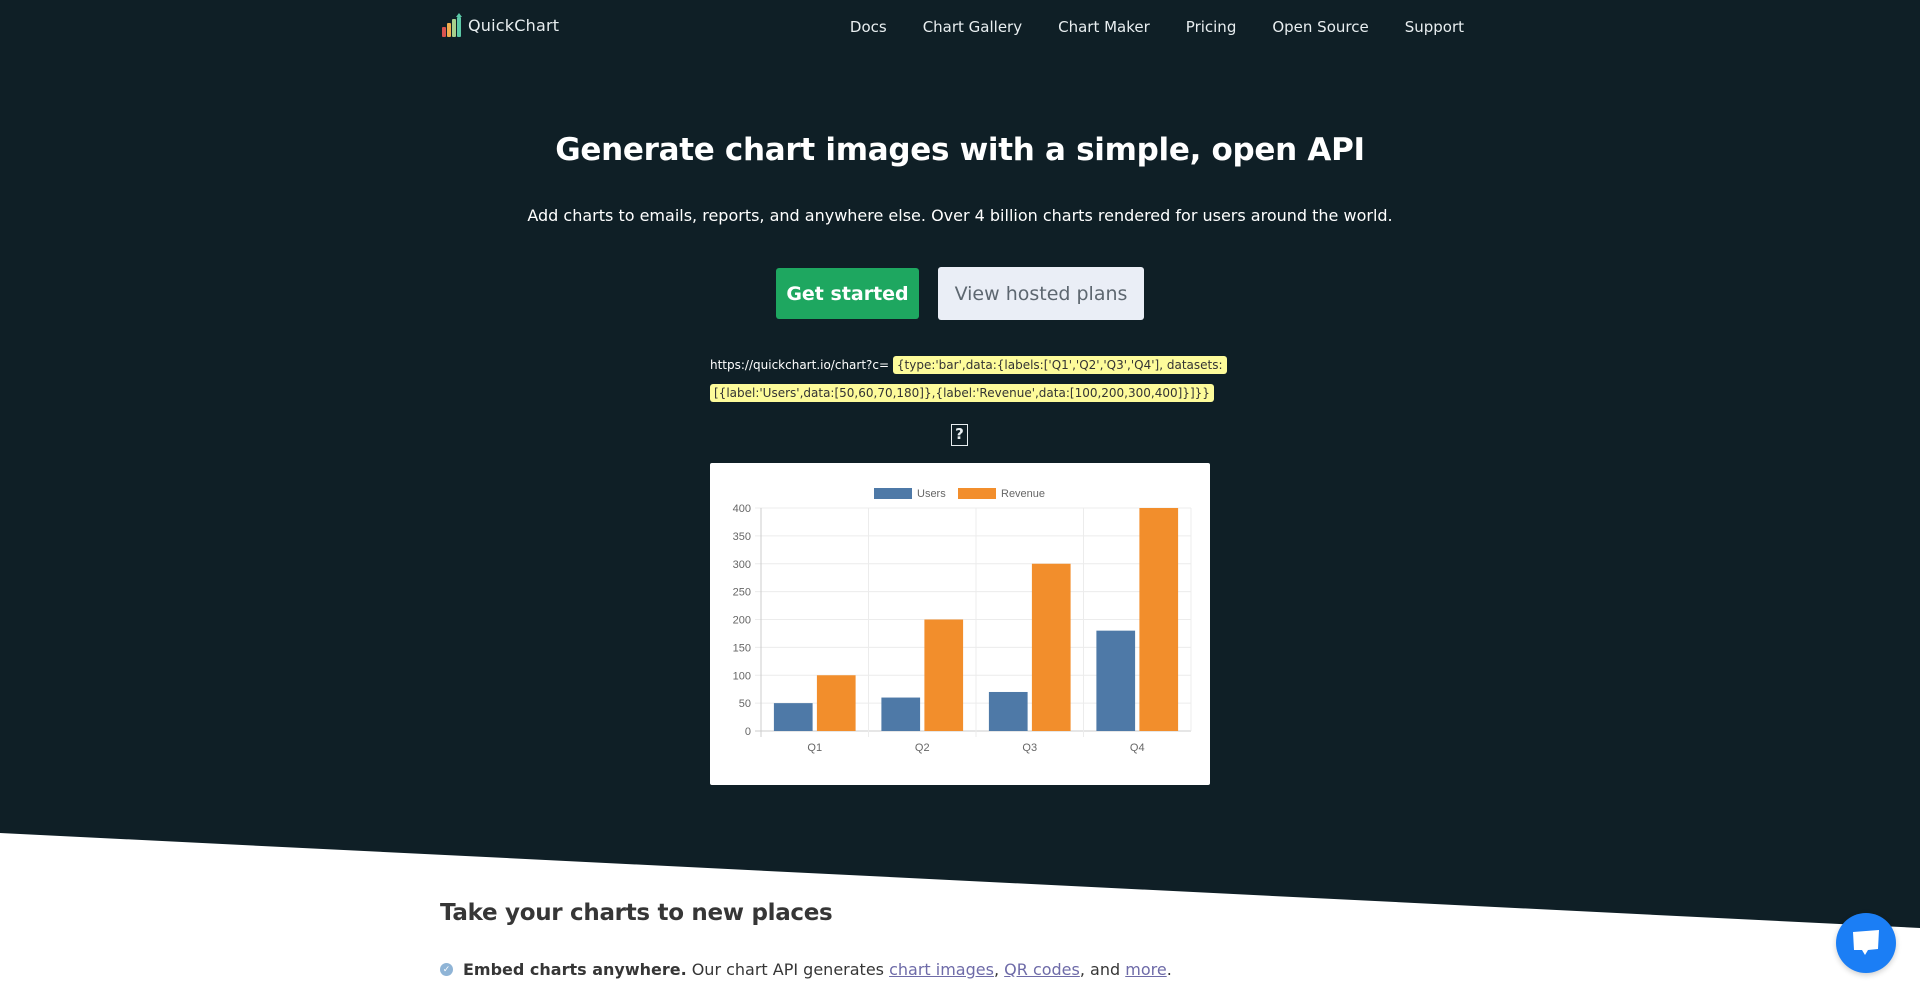  Describe the element at coordinates (446, 969) in the screenshot. I see `check-circle-icon: ✓` at that location.